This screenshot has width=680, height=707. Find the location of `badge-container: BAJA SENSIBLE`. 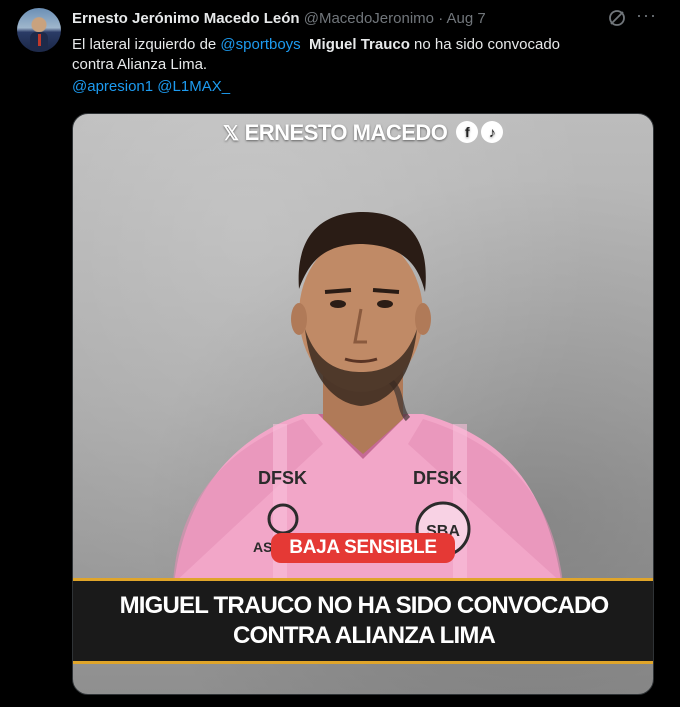

badge-container: BAJA SENSIBLE is located at coordinates (363, 548).